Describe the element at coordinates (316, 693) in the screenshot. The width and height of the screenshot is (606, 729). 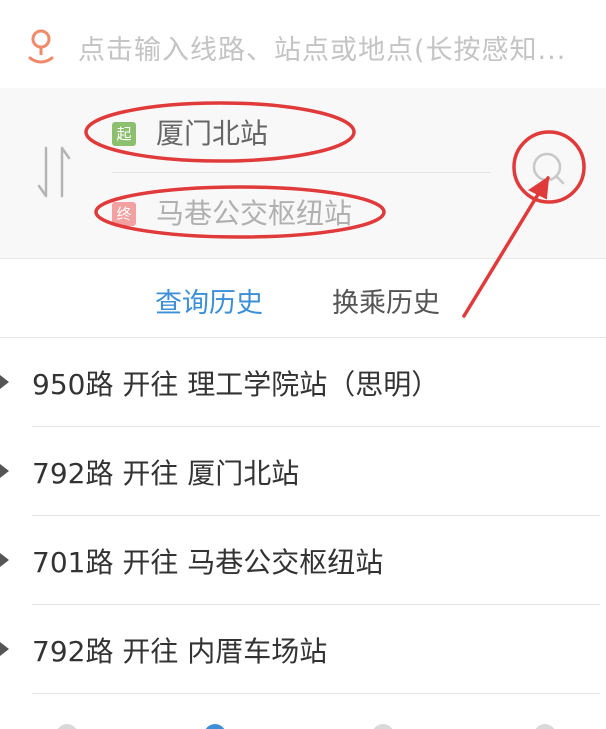
I see `list-divider` at that location.